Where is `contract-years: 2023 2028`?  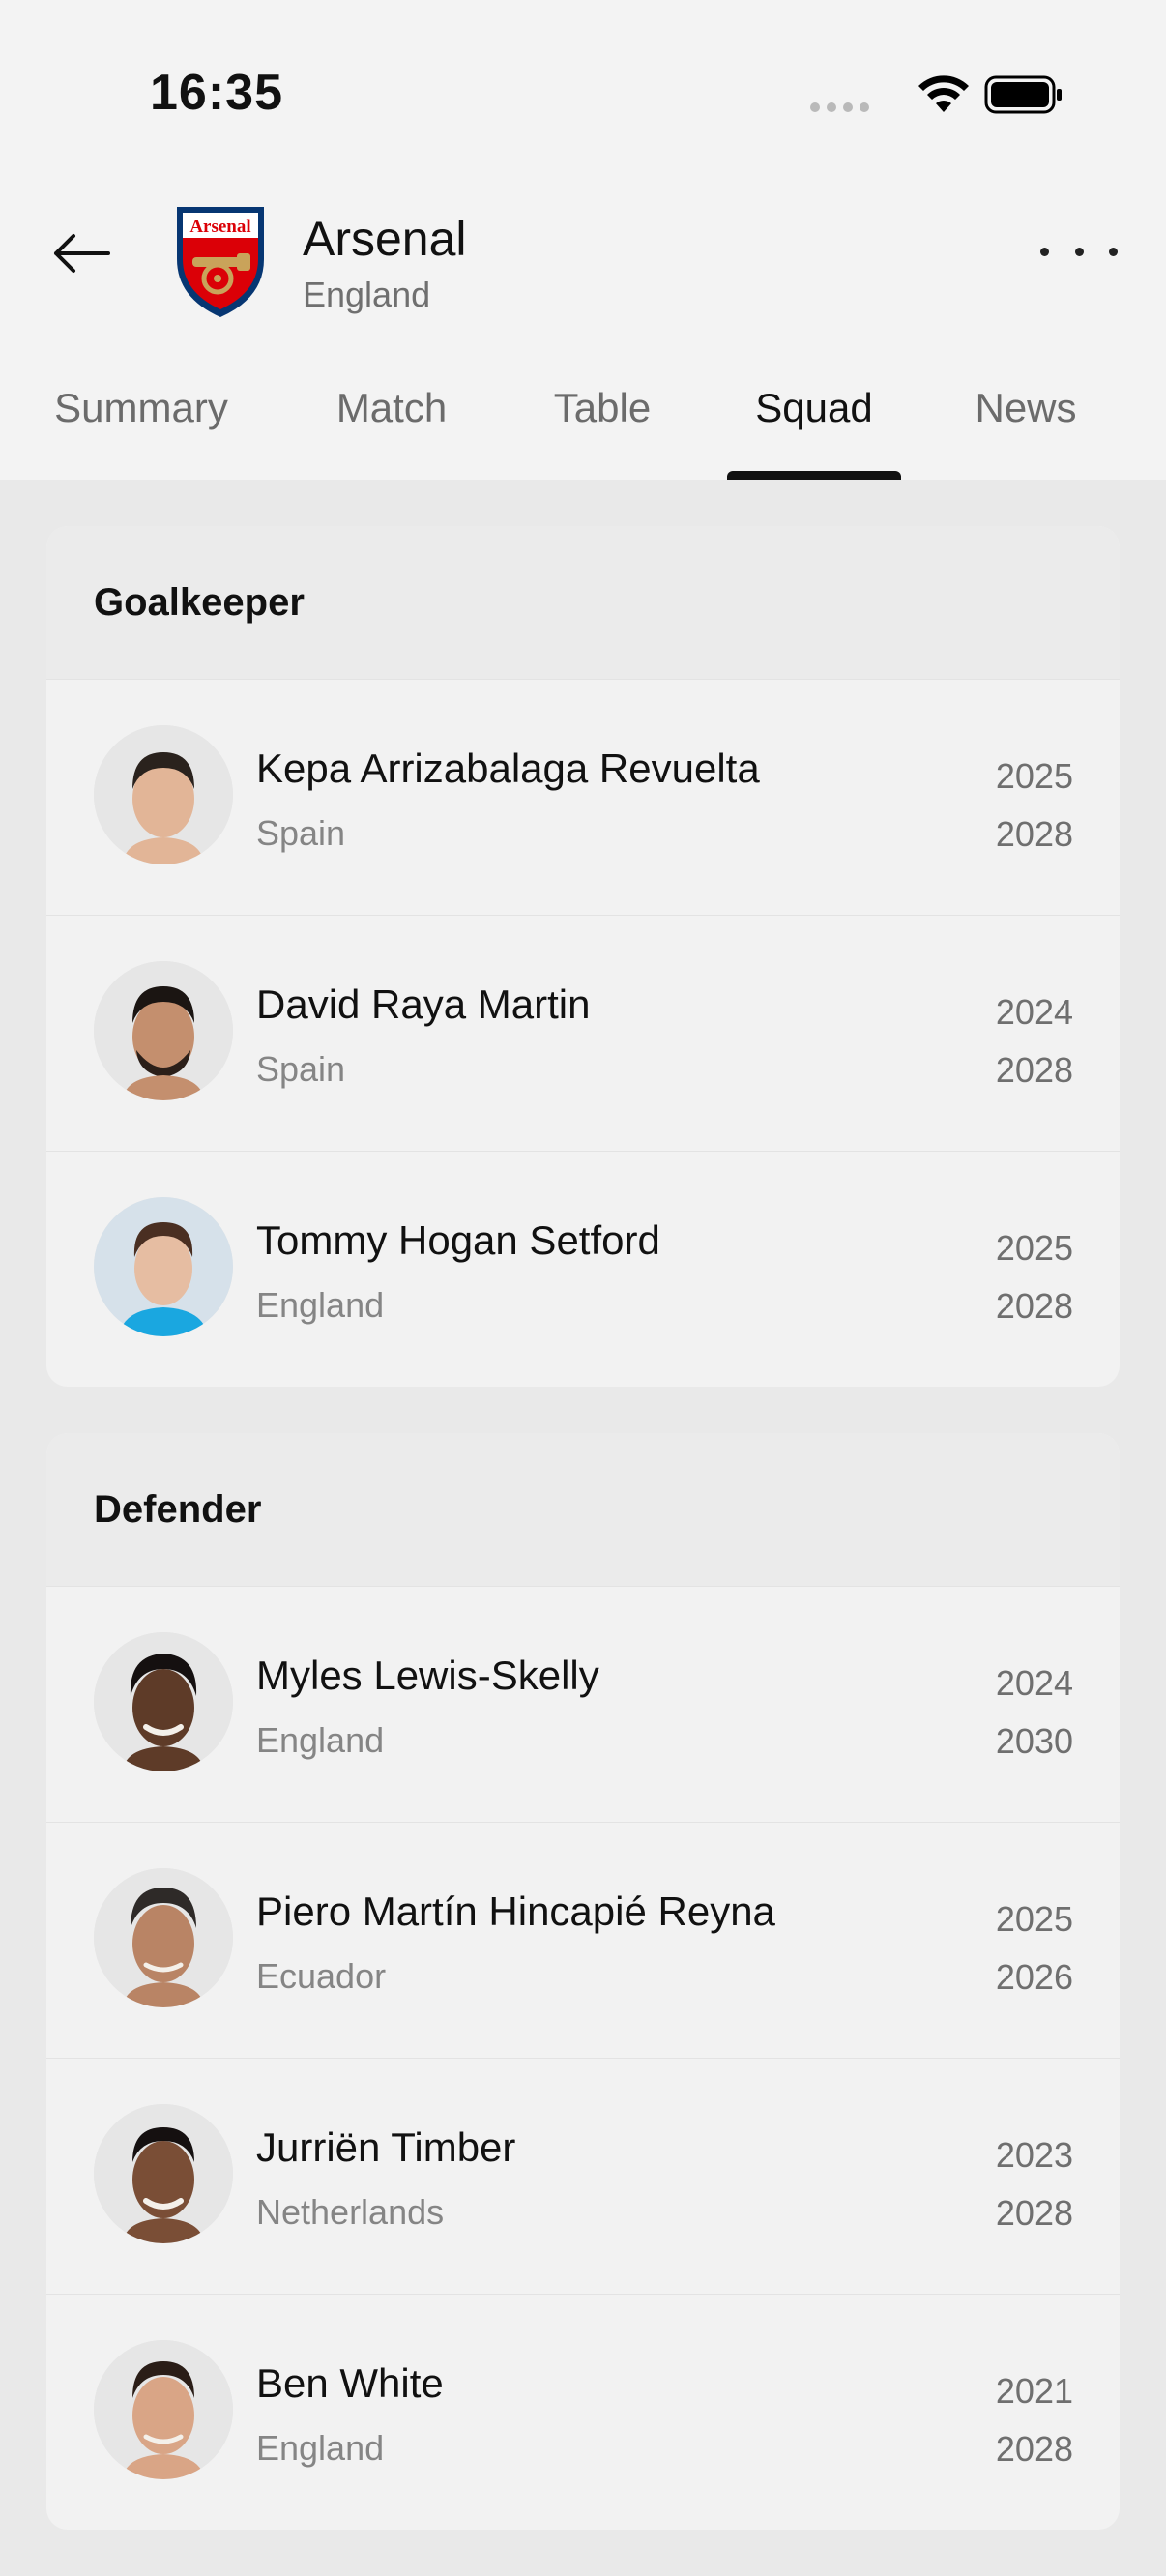
contract-years: 2023 2028 is located at coordinates (1034, 2184).